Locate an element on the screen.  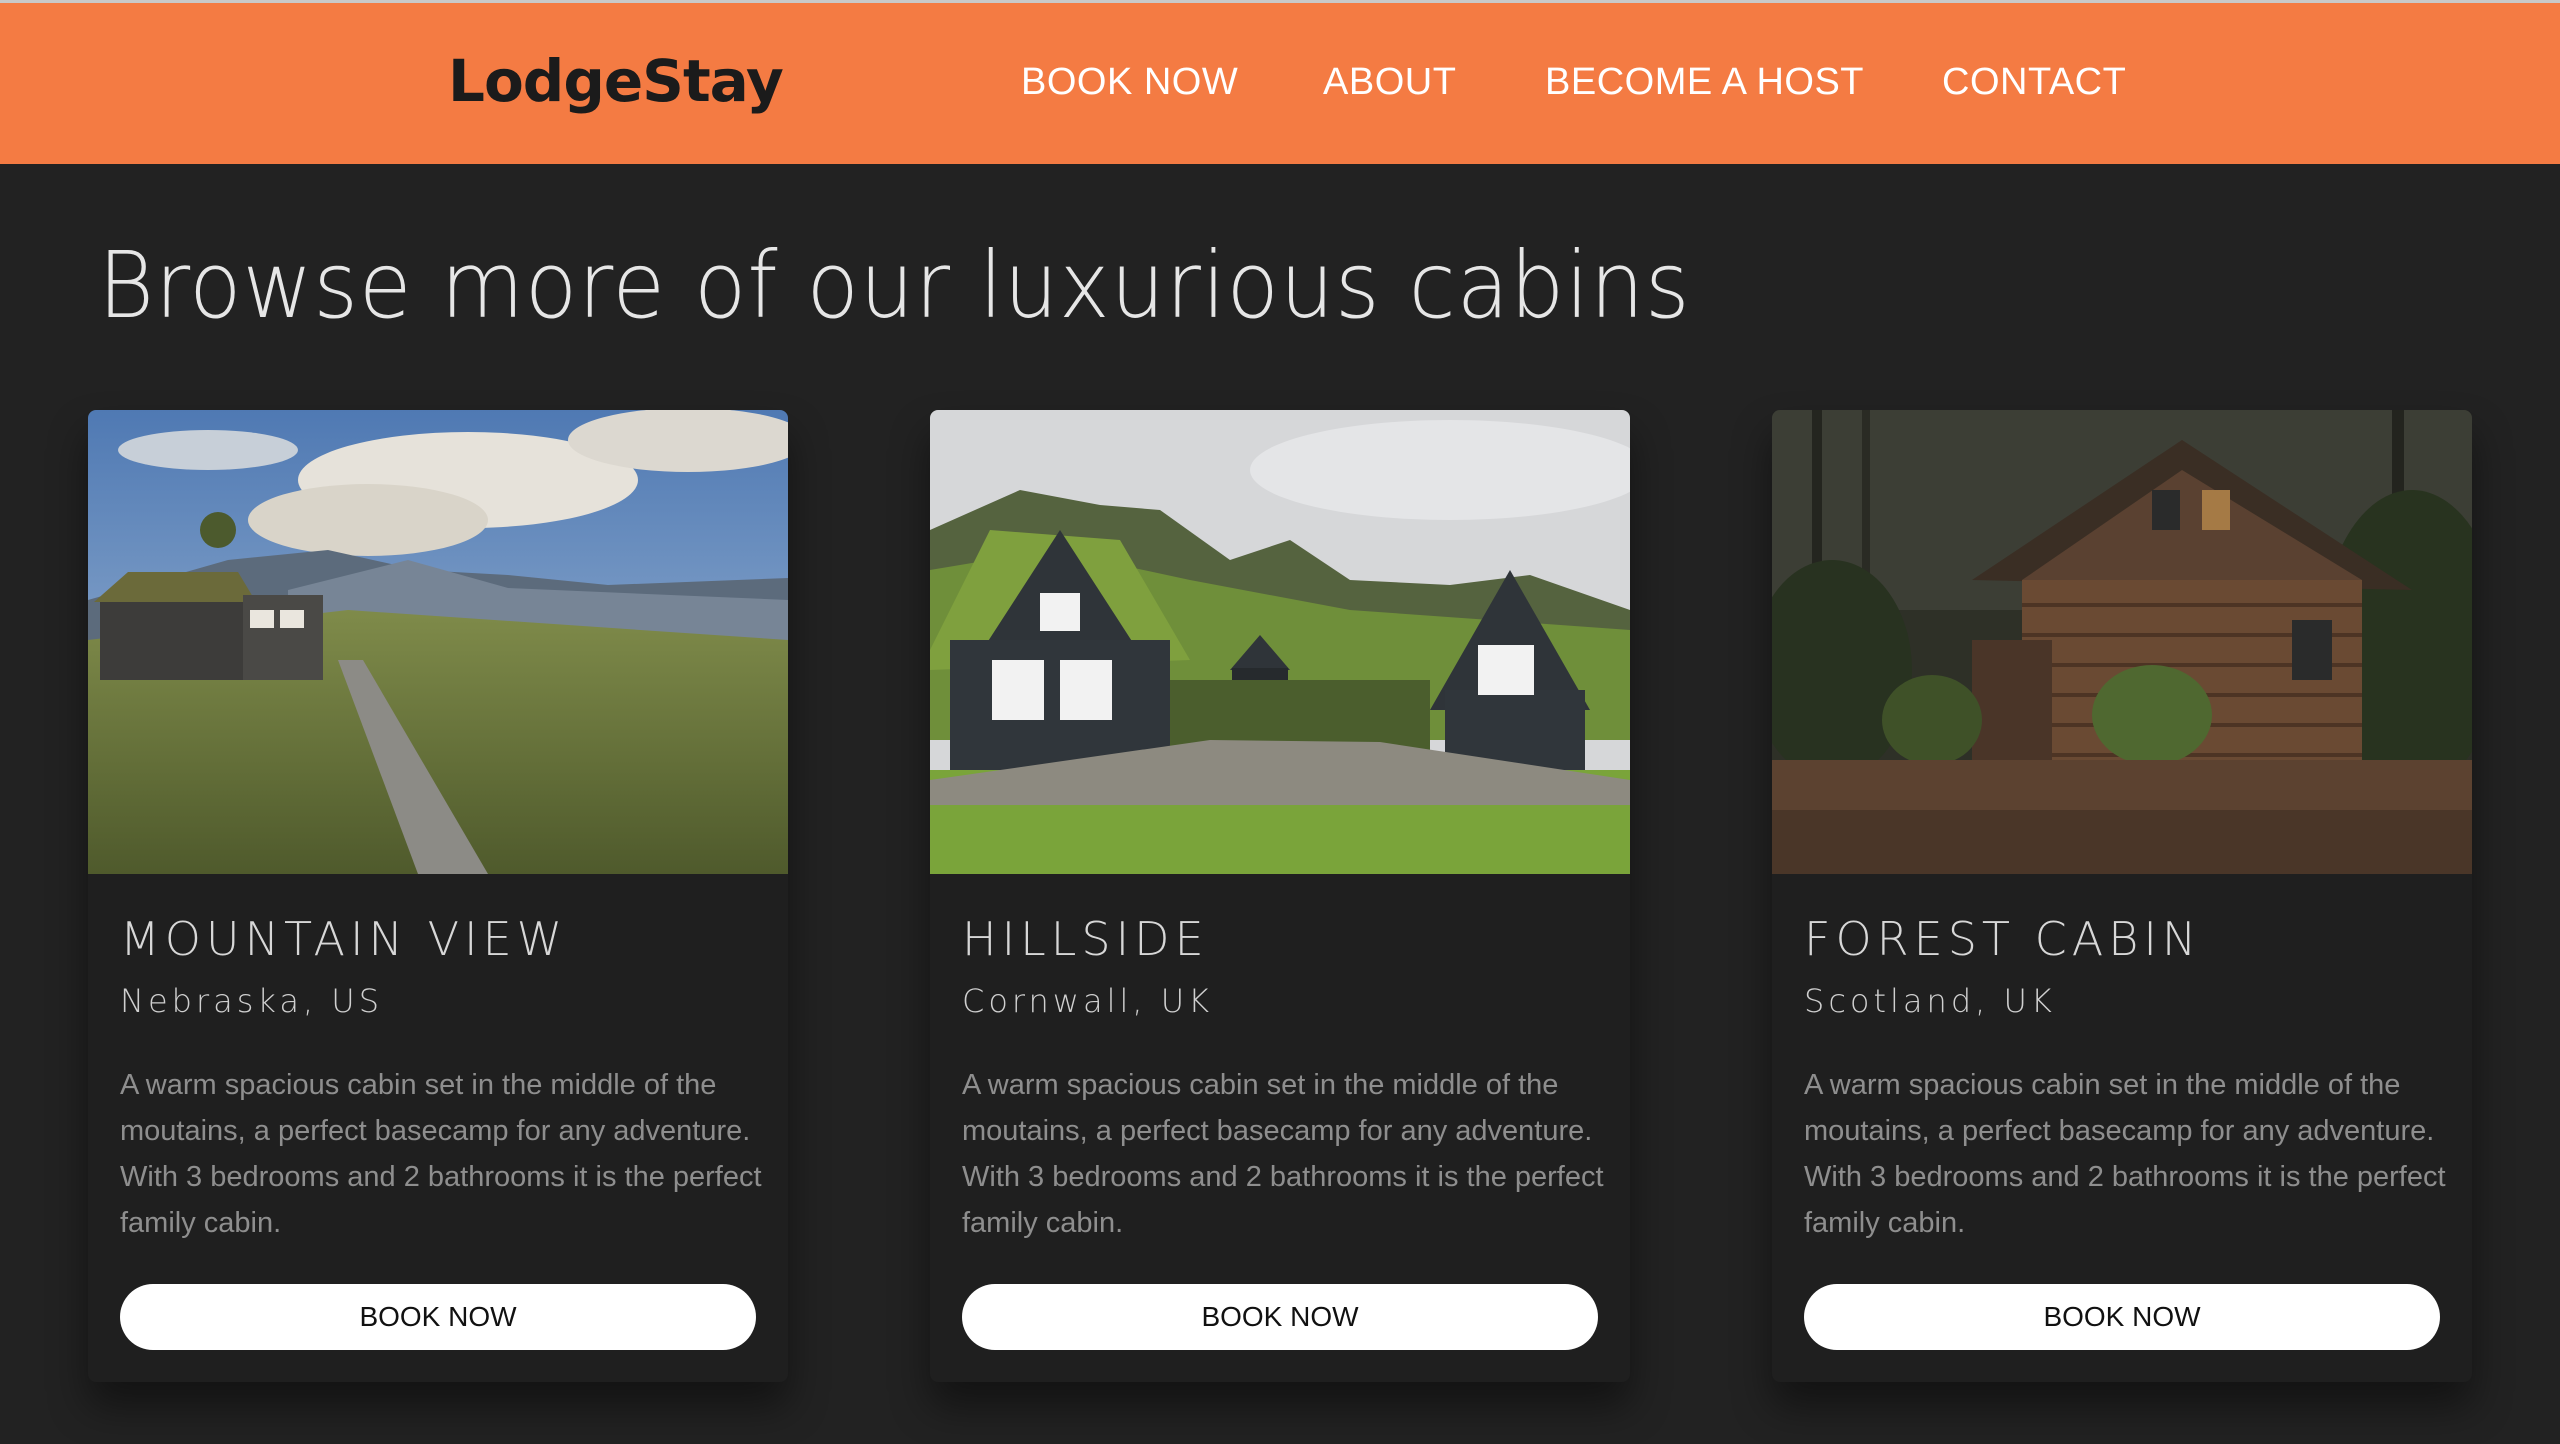
nav-book-now: BOOK NOW is located at coordinates (1129, 82).